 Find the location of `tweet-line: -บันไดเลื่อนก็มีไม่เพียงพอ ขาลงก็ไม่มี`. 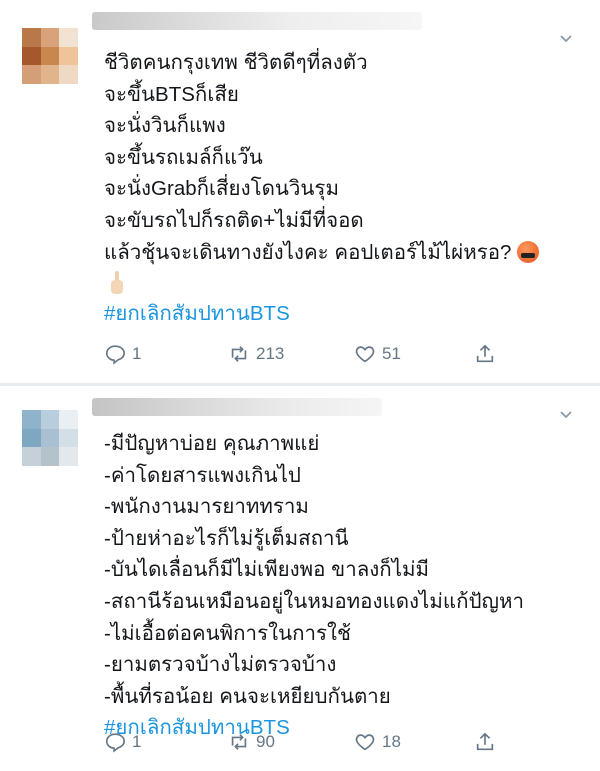

tweet-line: -บันไดเลื่อนก็มีไม่เพียงพอ ขาลงก็ไม่มี is located at coordinates (267, 570).